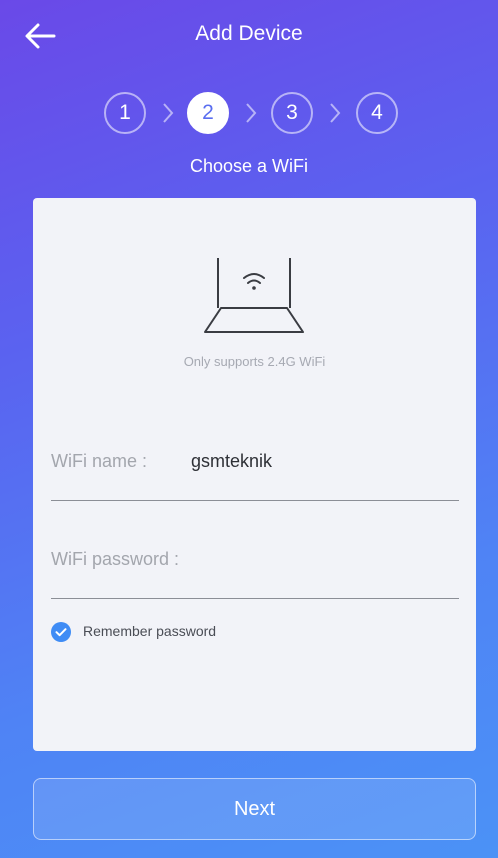  I want to click on support-note: Only supports 2.4G WiFi, so click(254, 361).